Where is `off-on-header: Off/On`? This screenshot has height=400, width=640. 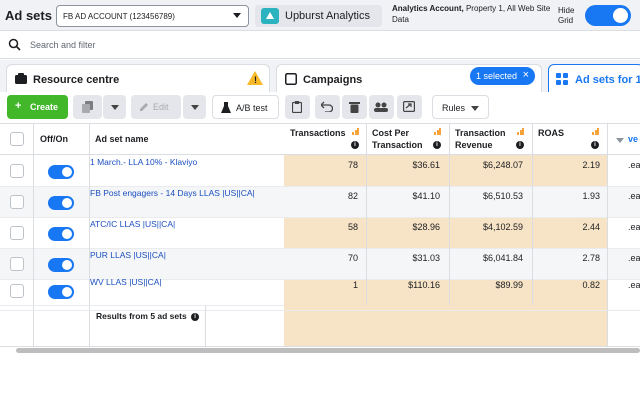 off-on-header: Off/On is located at coordinates (54, 139).